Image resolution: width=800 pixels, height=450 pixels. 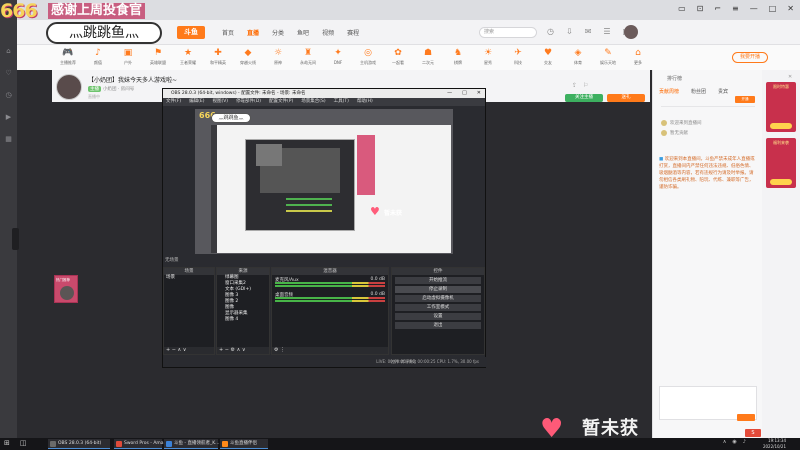 I want to click on share-icon: ⇪, so click(x=574, y=85).